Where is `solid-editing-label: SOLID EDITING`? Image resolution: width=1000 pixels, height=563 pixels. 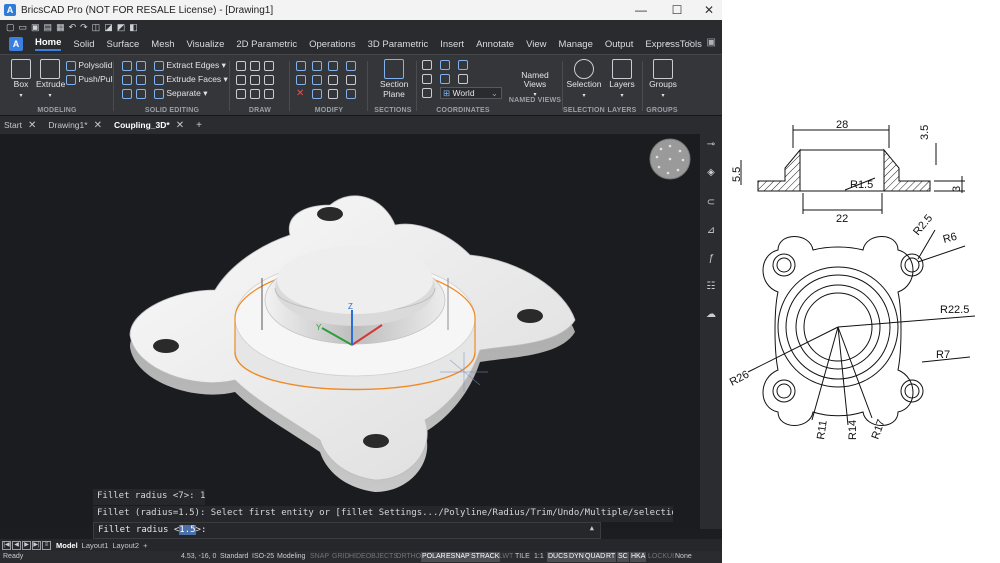
solid-editing-label: SOLID EDITING is located at coordinates (172, 110).